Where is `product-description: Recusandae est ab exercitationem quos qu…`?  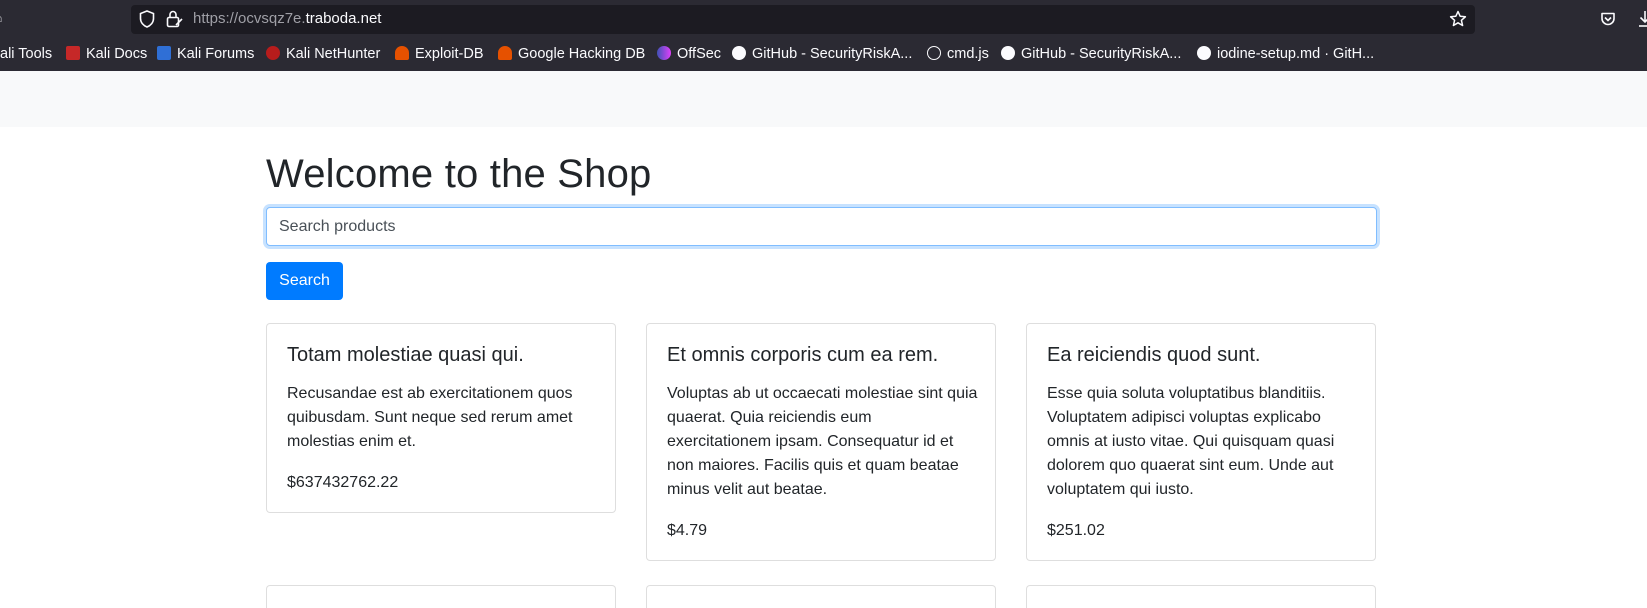
product-description: Recusandae est ab exercitationem quos qu… is located at coordinates (430, 417).